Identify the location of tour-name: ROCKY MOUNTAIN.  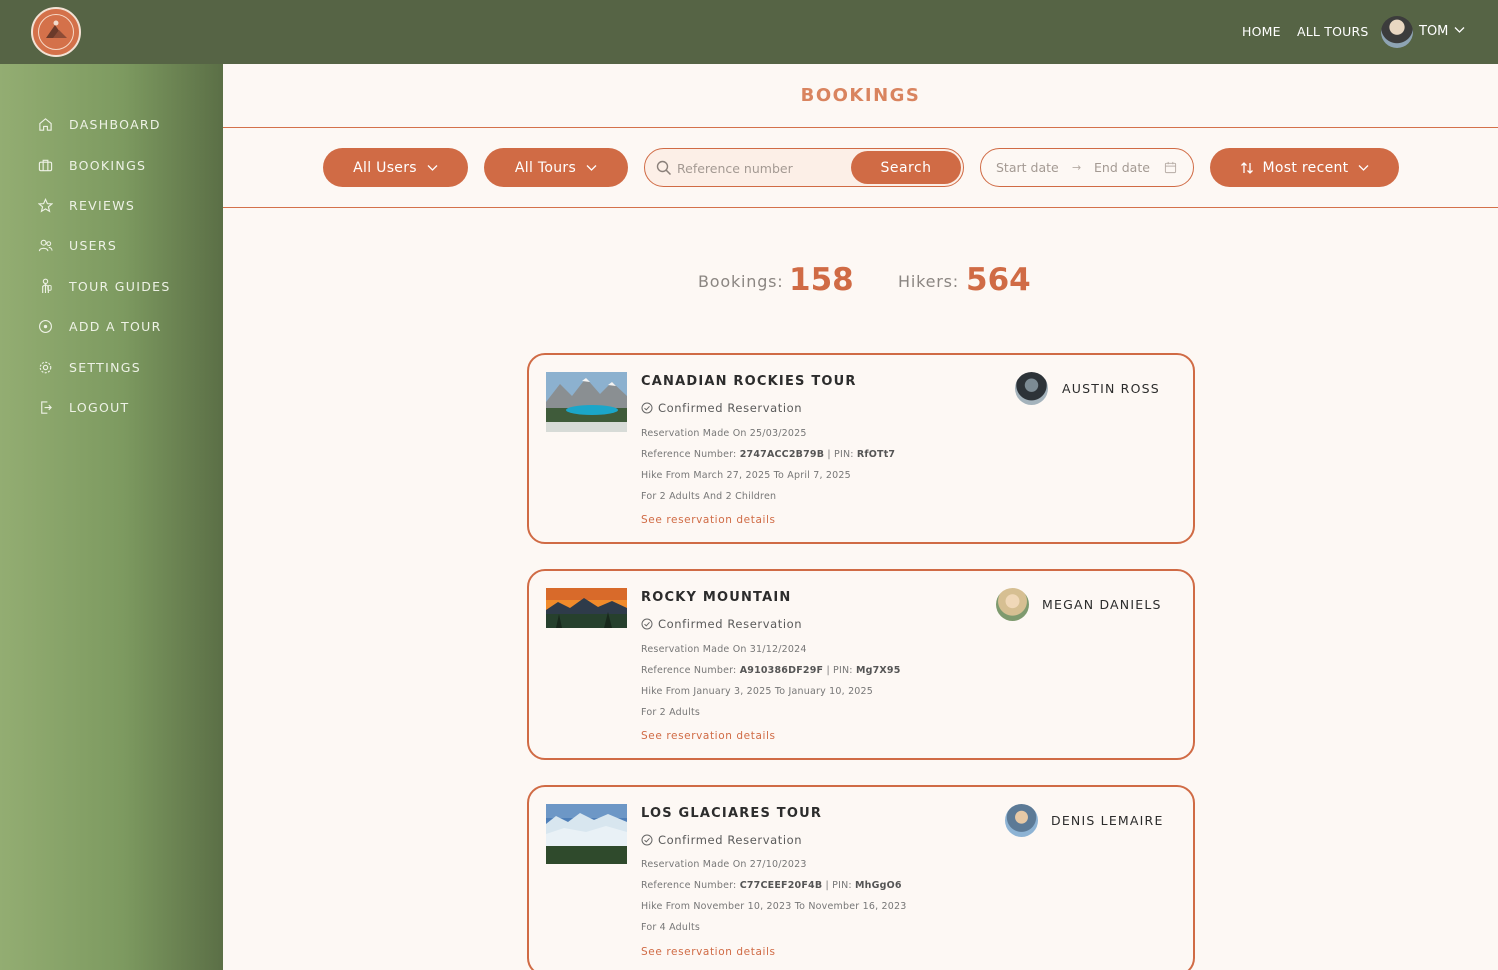
(716, 597).